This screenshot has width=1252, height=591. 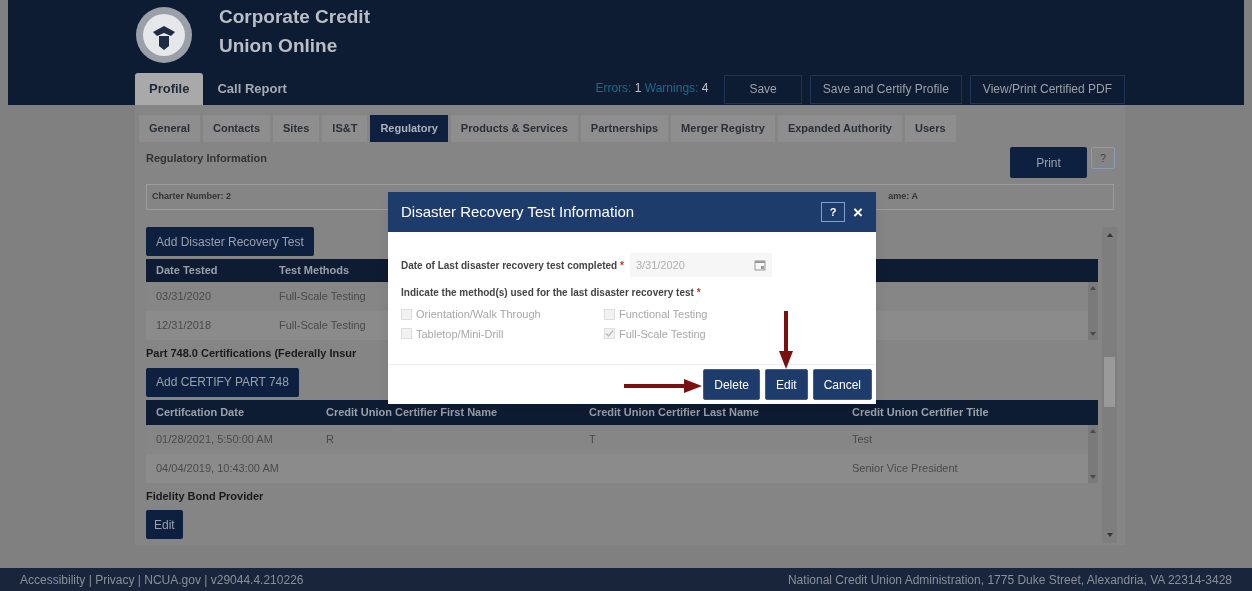 What do you see at coordinates (252, 353) in the screenshot?
I see `section-heading: Part 748.0 Certifications (Federally Insur` at bounding box center [252, 353].